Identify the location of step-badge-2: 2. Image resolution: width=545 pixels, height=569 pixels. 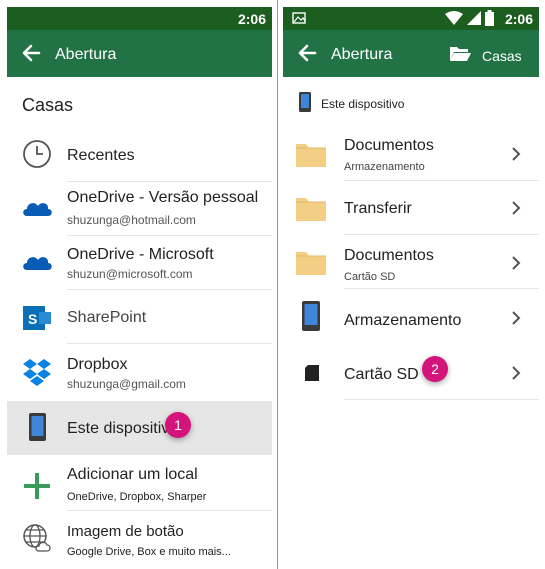
(435, 369).